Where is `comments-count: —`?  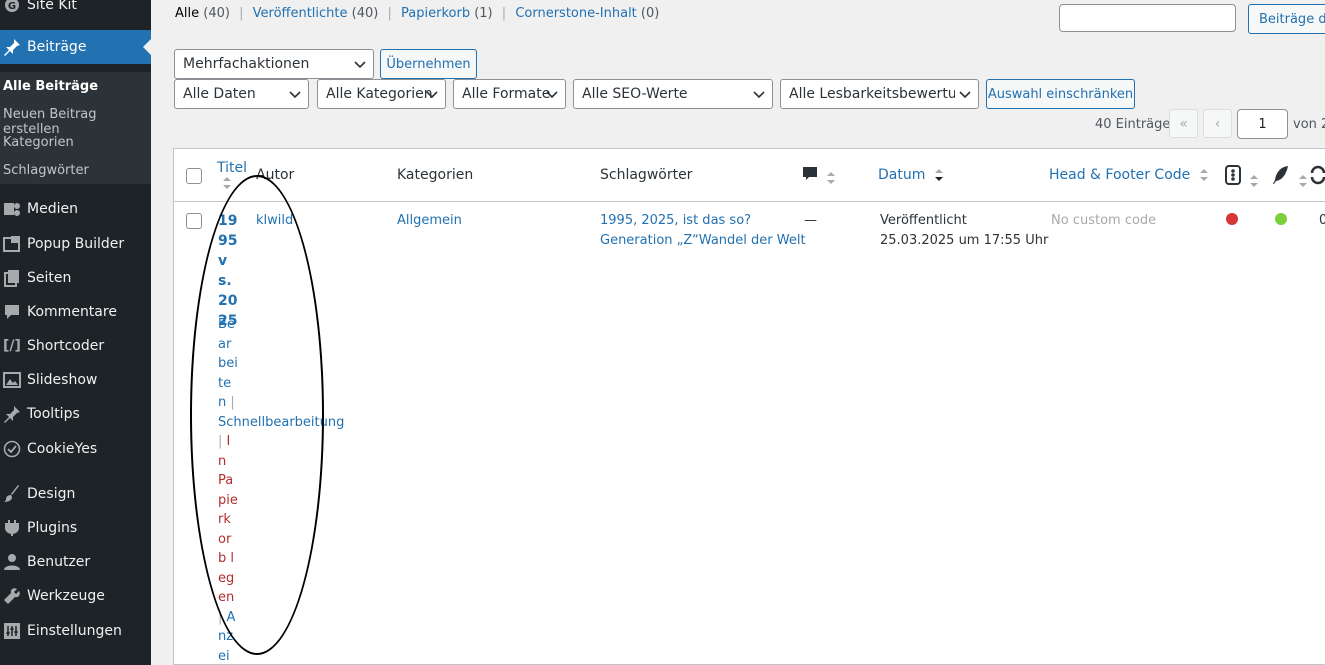 comments-count: — is located at coordinates (810, 220).